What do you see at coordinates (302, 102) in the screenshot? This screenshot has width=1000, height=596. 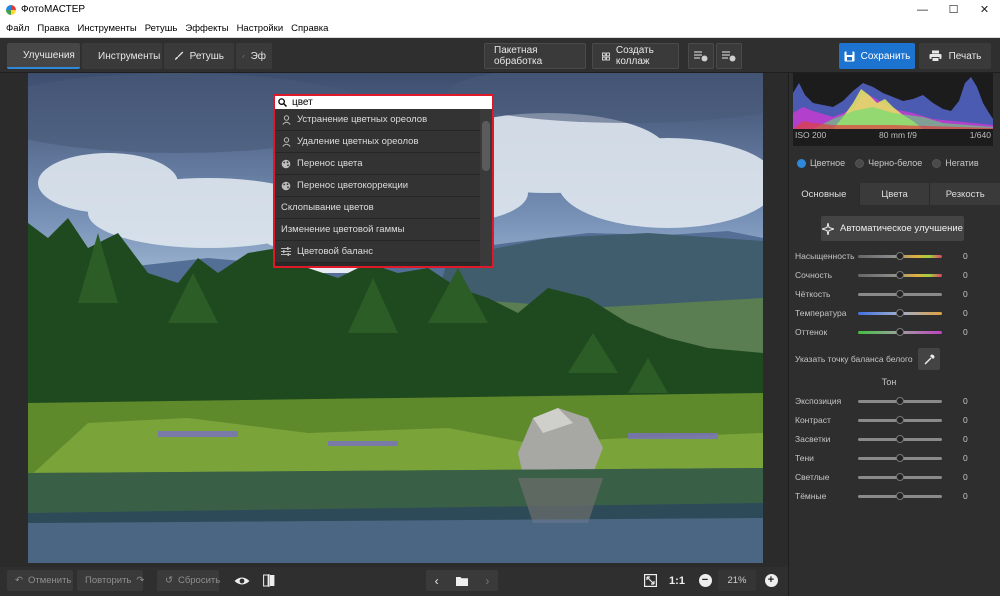 I see `search-value: цвет` at bounding box center [302, 102].